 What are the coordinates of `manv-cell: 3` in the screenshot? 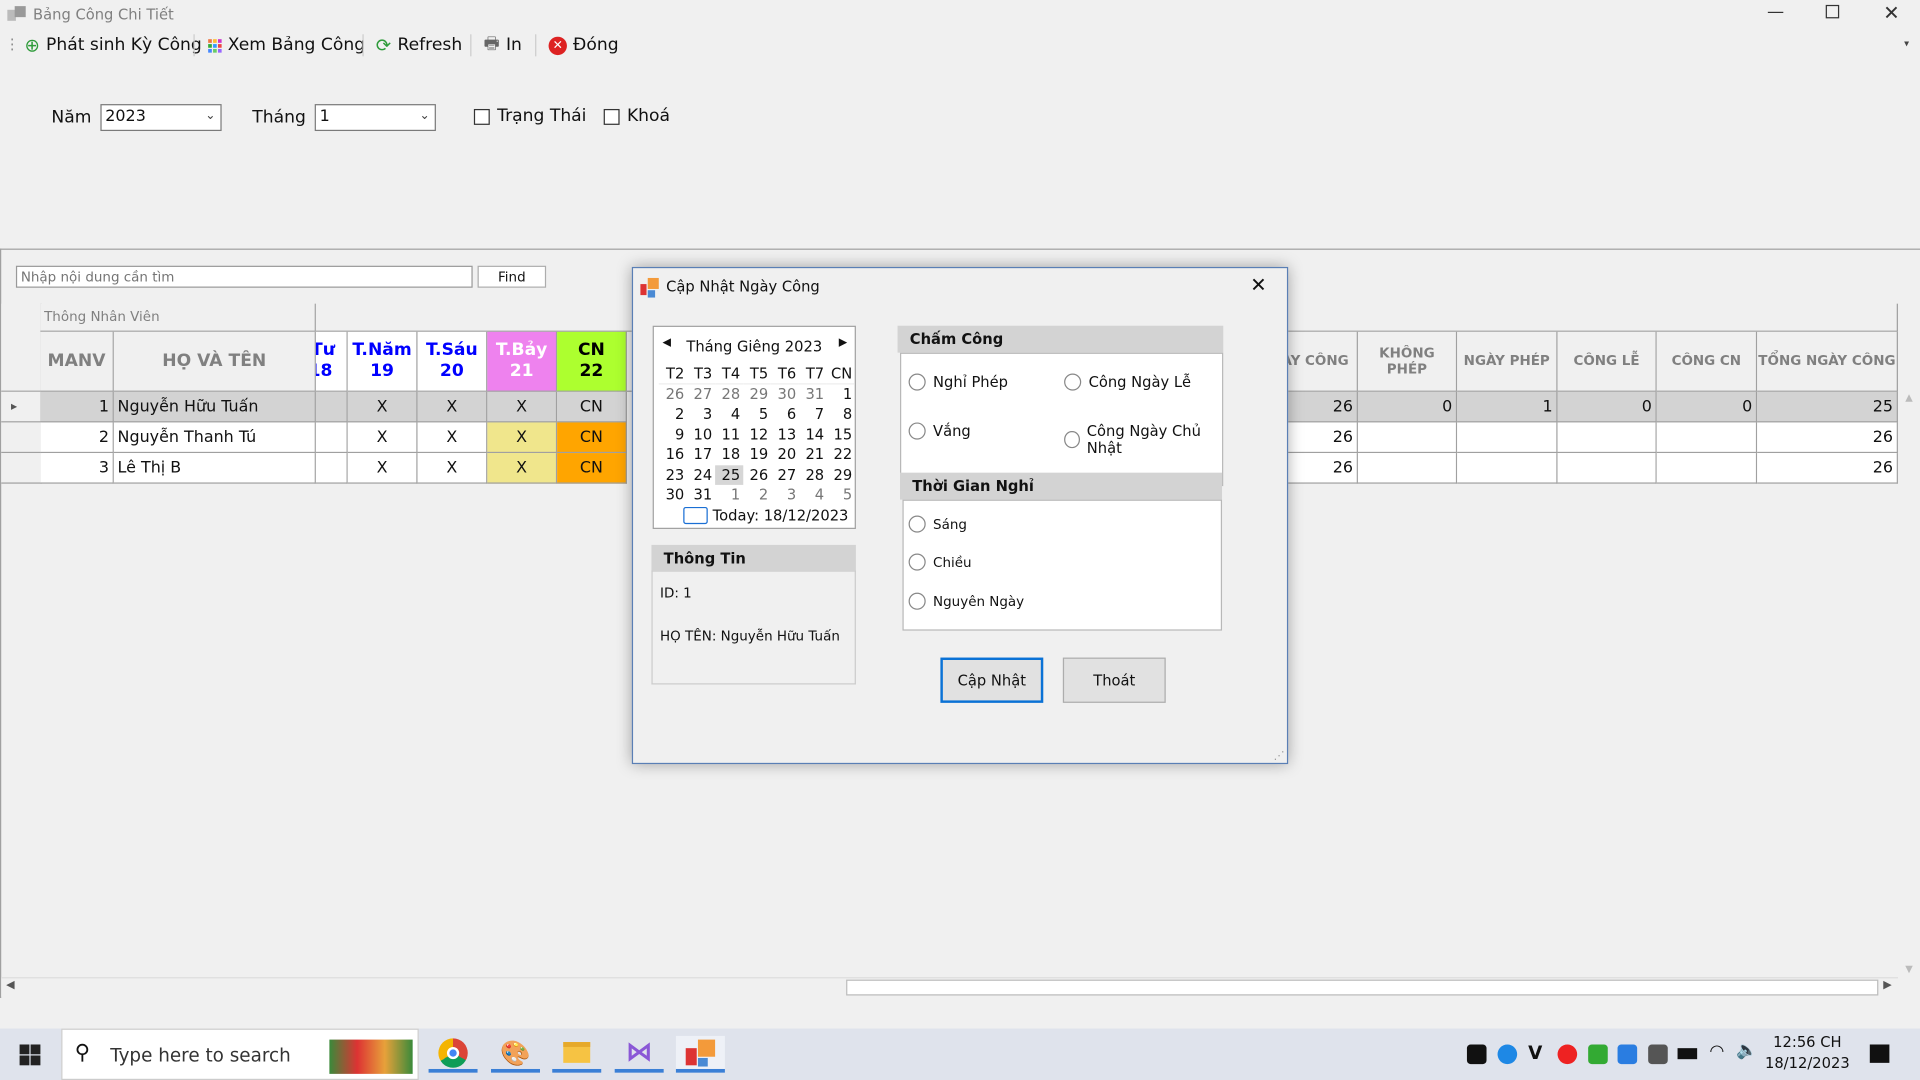 It's located at (77, 468).